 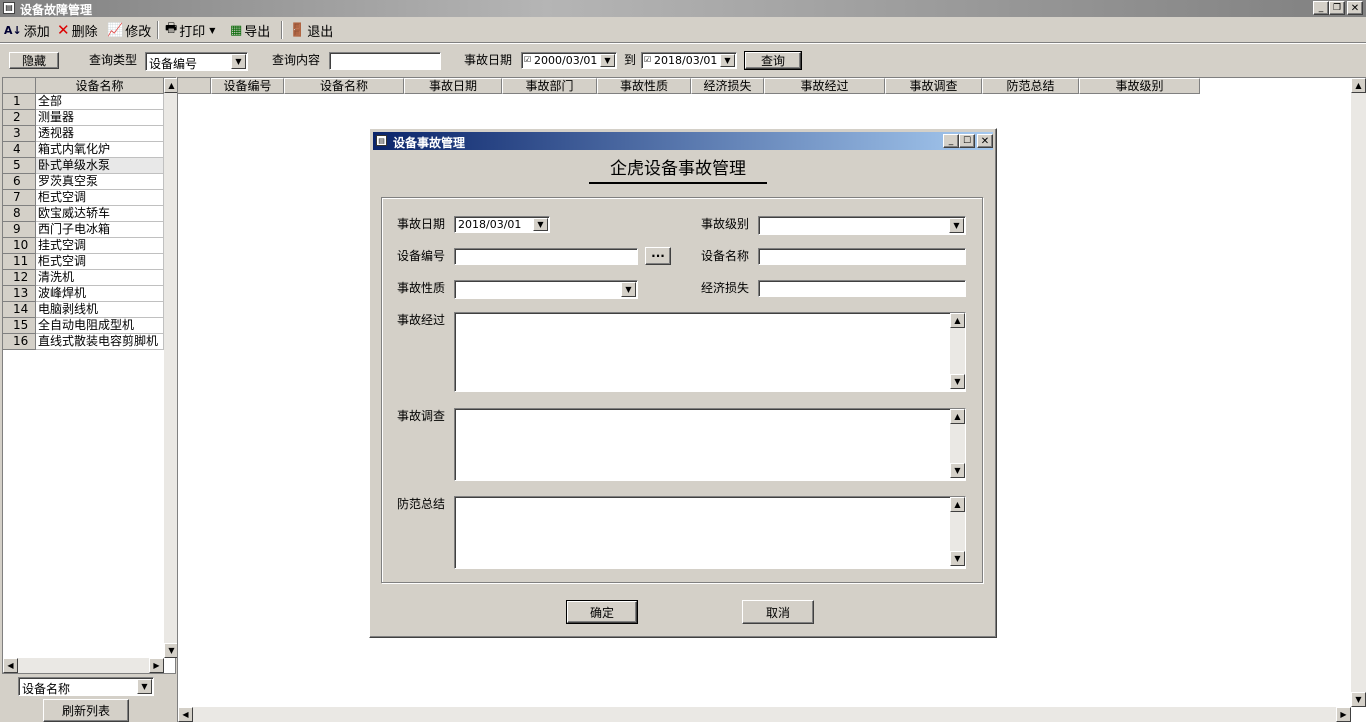 I want to click on list-item: 12 清洗机, so click(x=83, y=278).